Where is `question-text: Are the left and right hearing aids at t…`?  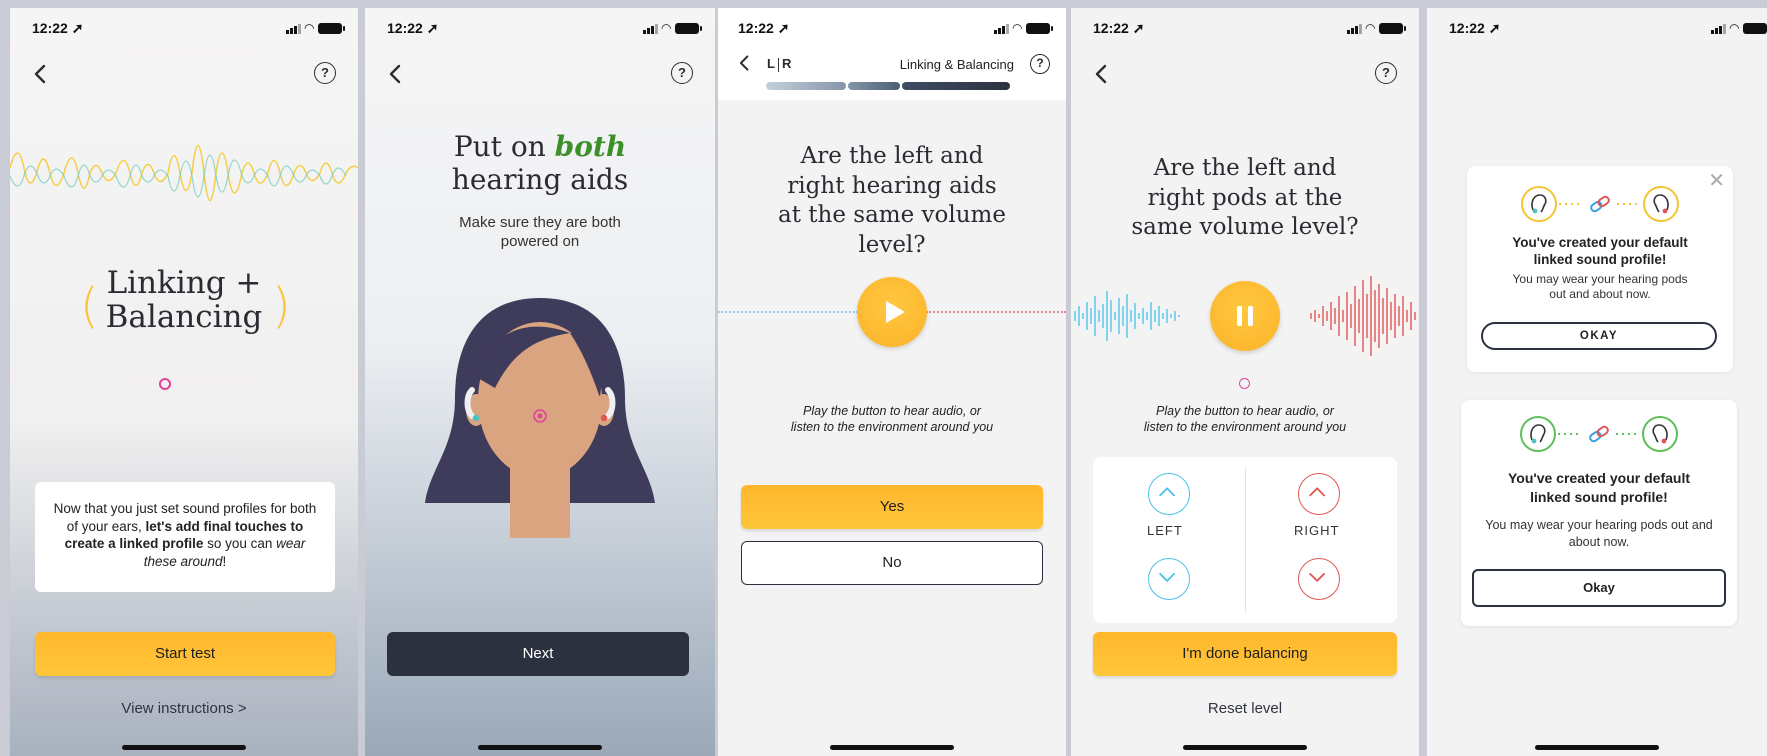
question-text: Are the left and right hearing aids at t… is located at coordinates (892, 200).